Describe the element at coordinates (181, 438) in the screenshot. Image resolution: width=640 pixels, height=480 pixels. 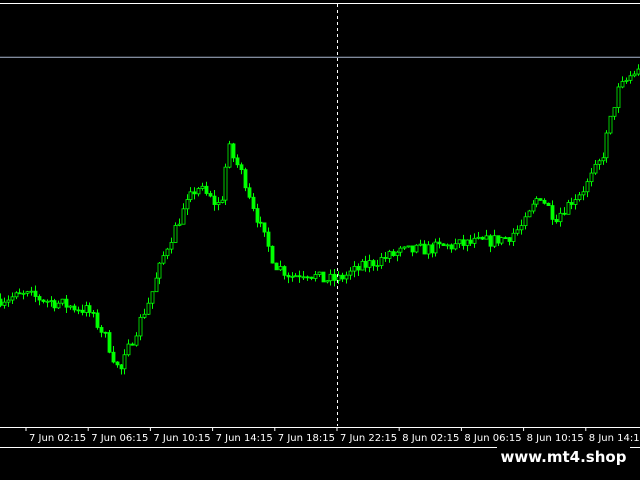
I see `x-tick-label: 7 Jun 10:15` at that location.